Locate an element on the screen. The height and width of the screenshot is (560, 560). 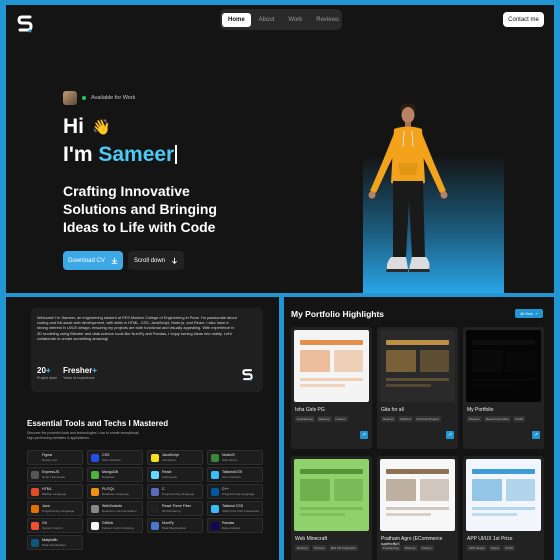
tool-card: CSS User Interface is located at coordinates (115, 457).